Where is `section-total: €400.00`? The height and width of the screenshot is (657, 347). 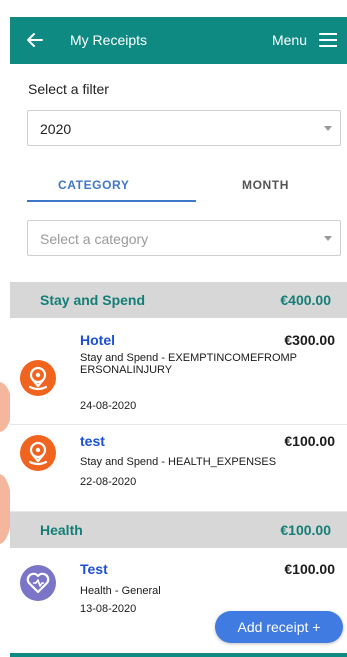 section-total: €400.00 is located at coordinates (305, 300).